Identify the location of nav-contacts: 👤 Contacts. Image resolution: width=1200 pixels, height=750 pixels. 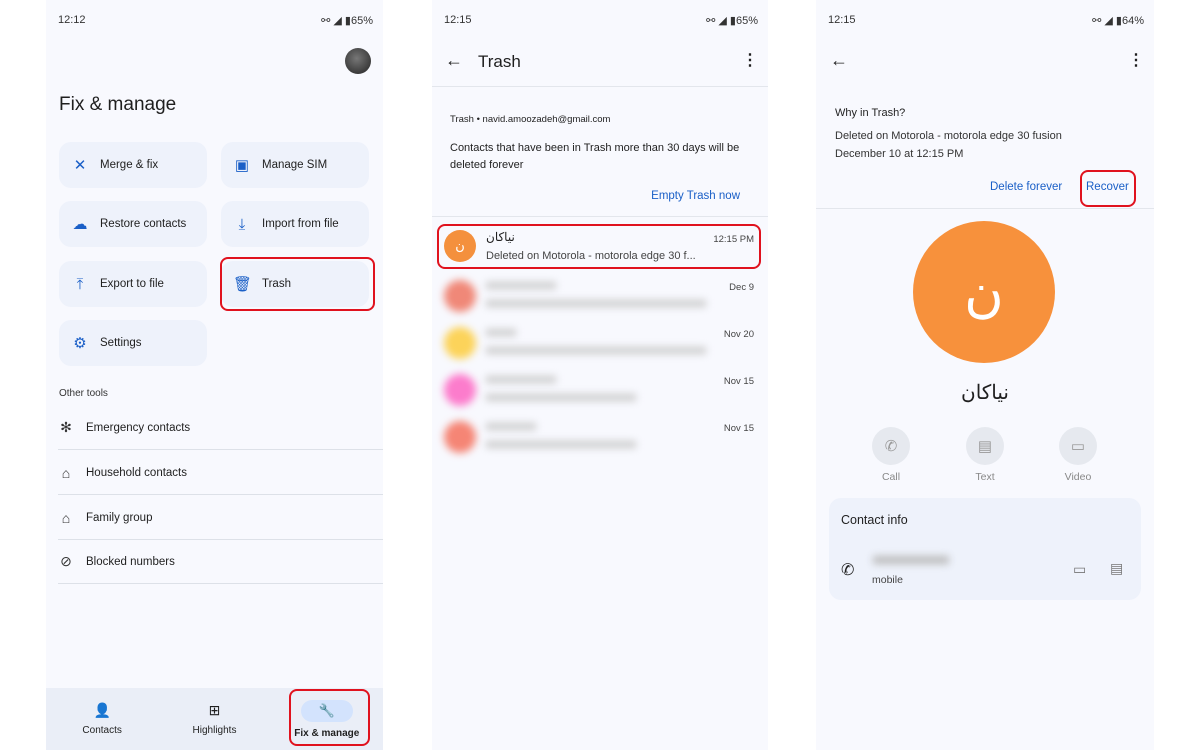
(102, 719).